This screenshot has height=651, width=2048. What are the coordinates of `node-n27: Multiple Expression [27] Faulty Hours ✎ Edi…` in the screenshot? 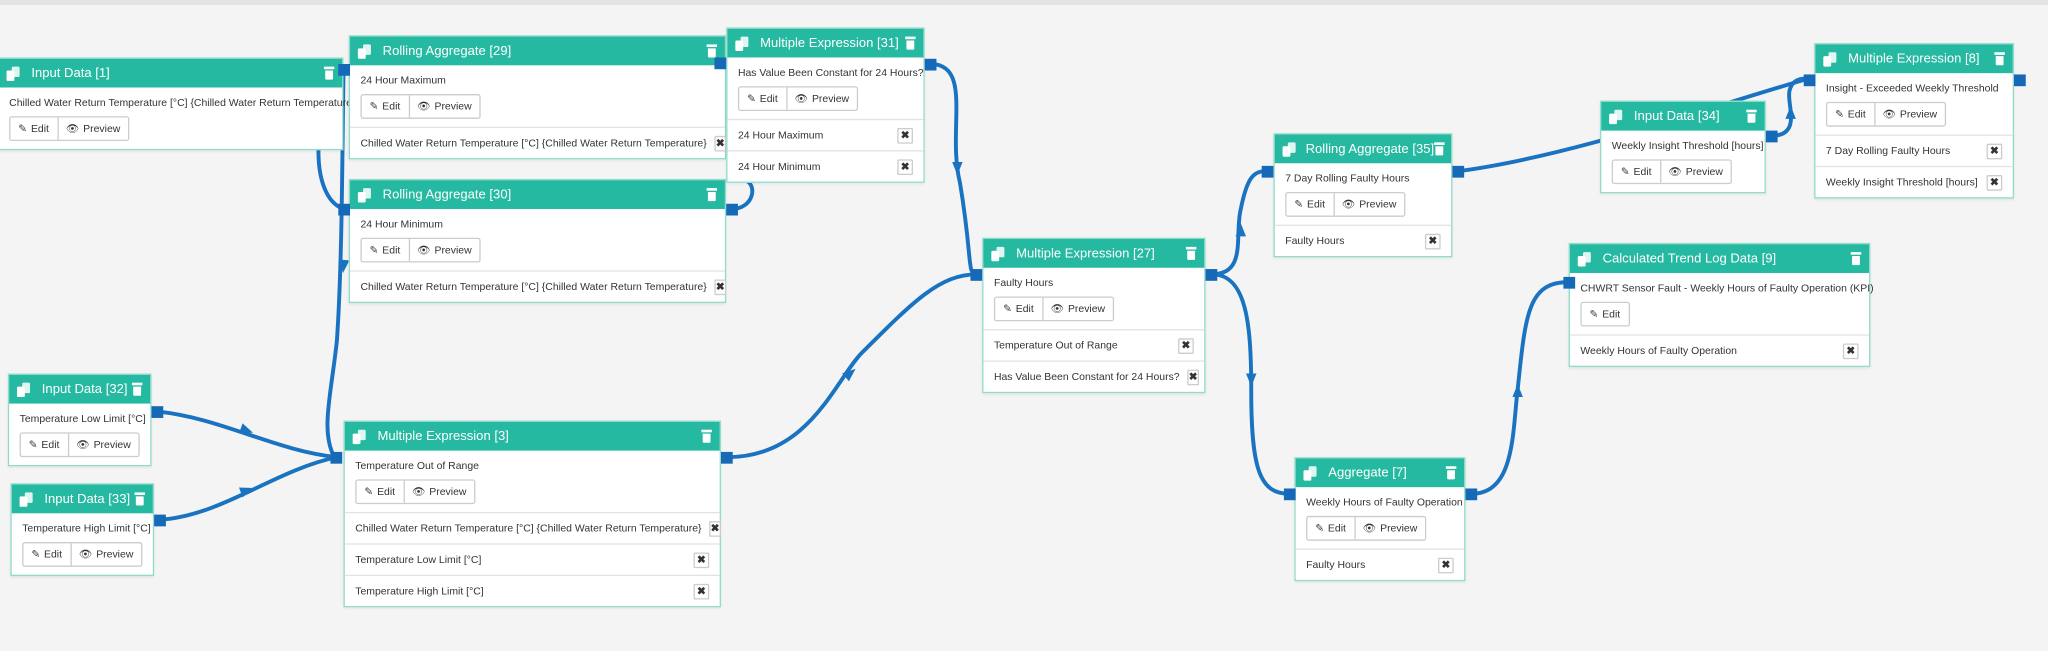 It's located at (1094, 315).